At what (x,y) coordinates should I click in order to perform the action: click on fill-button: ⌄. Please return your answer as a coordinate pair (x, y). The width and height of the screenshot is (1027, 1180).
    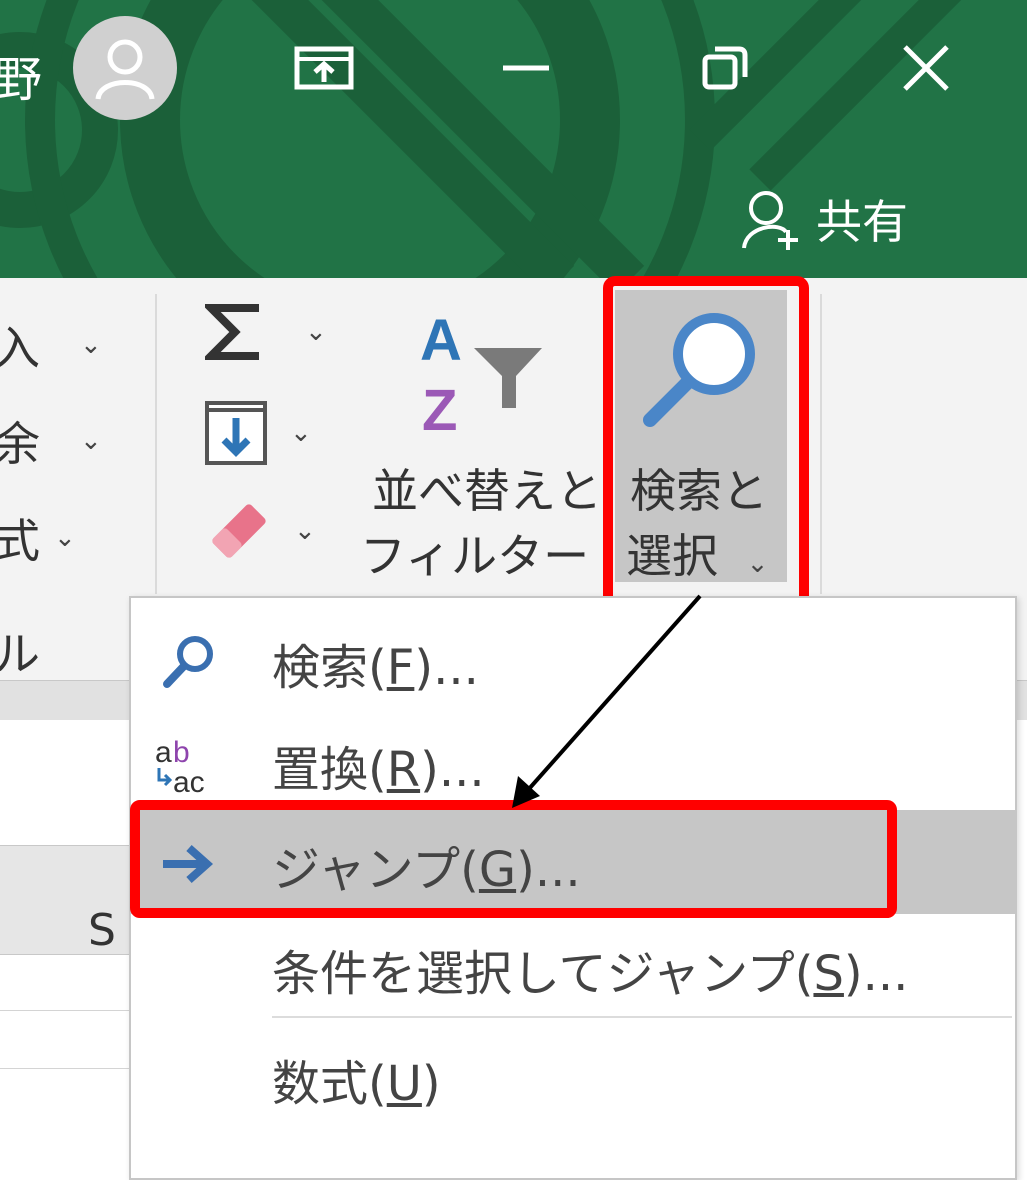
    Looking at the image, I should click on (258, 433).